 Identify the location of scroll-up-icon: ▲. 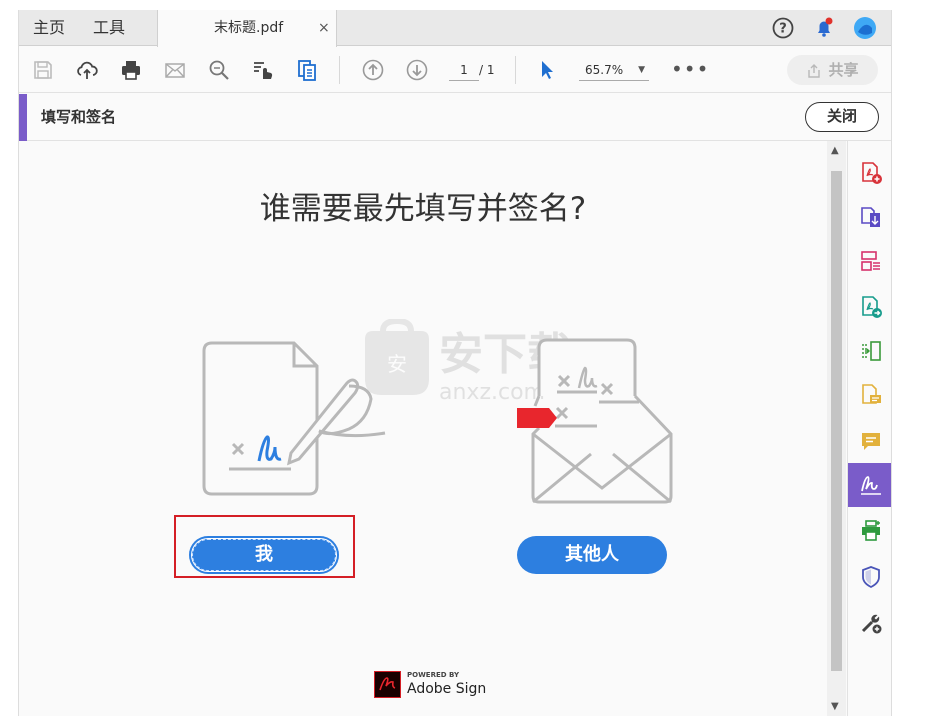
(835, 150).